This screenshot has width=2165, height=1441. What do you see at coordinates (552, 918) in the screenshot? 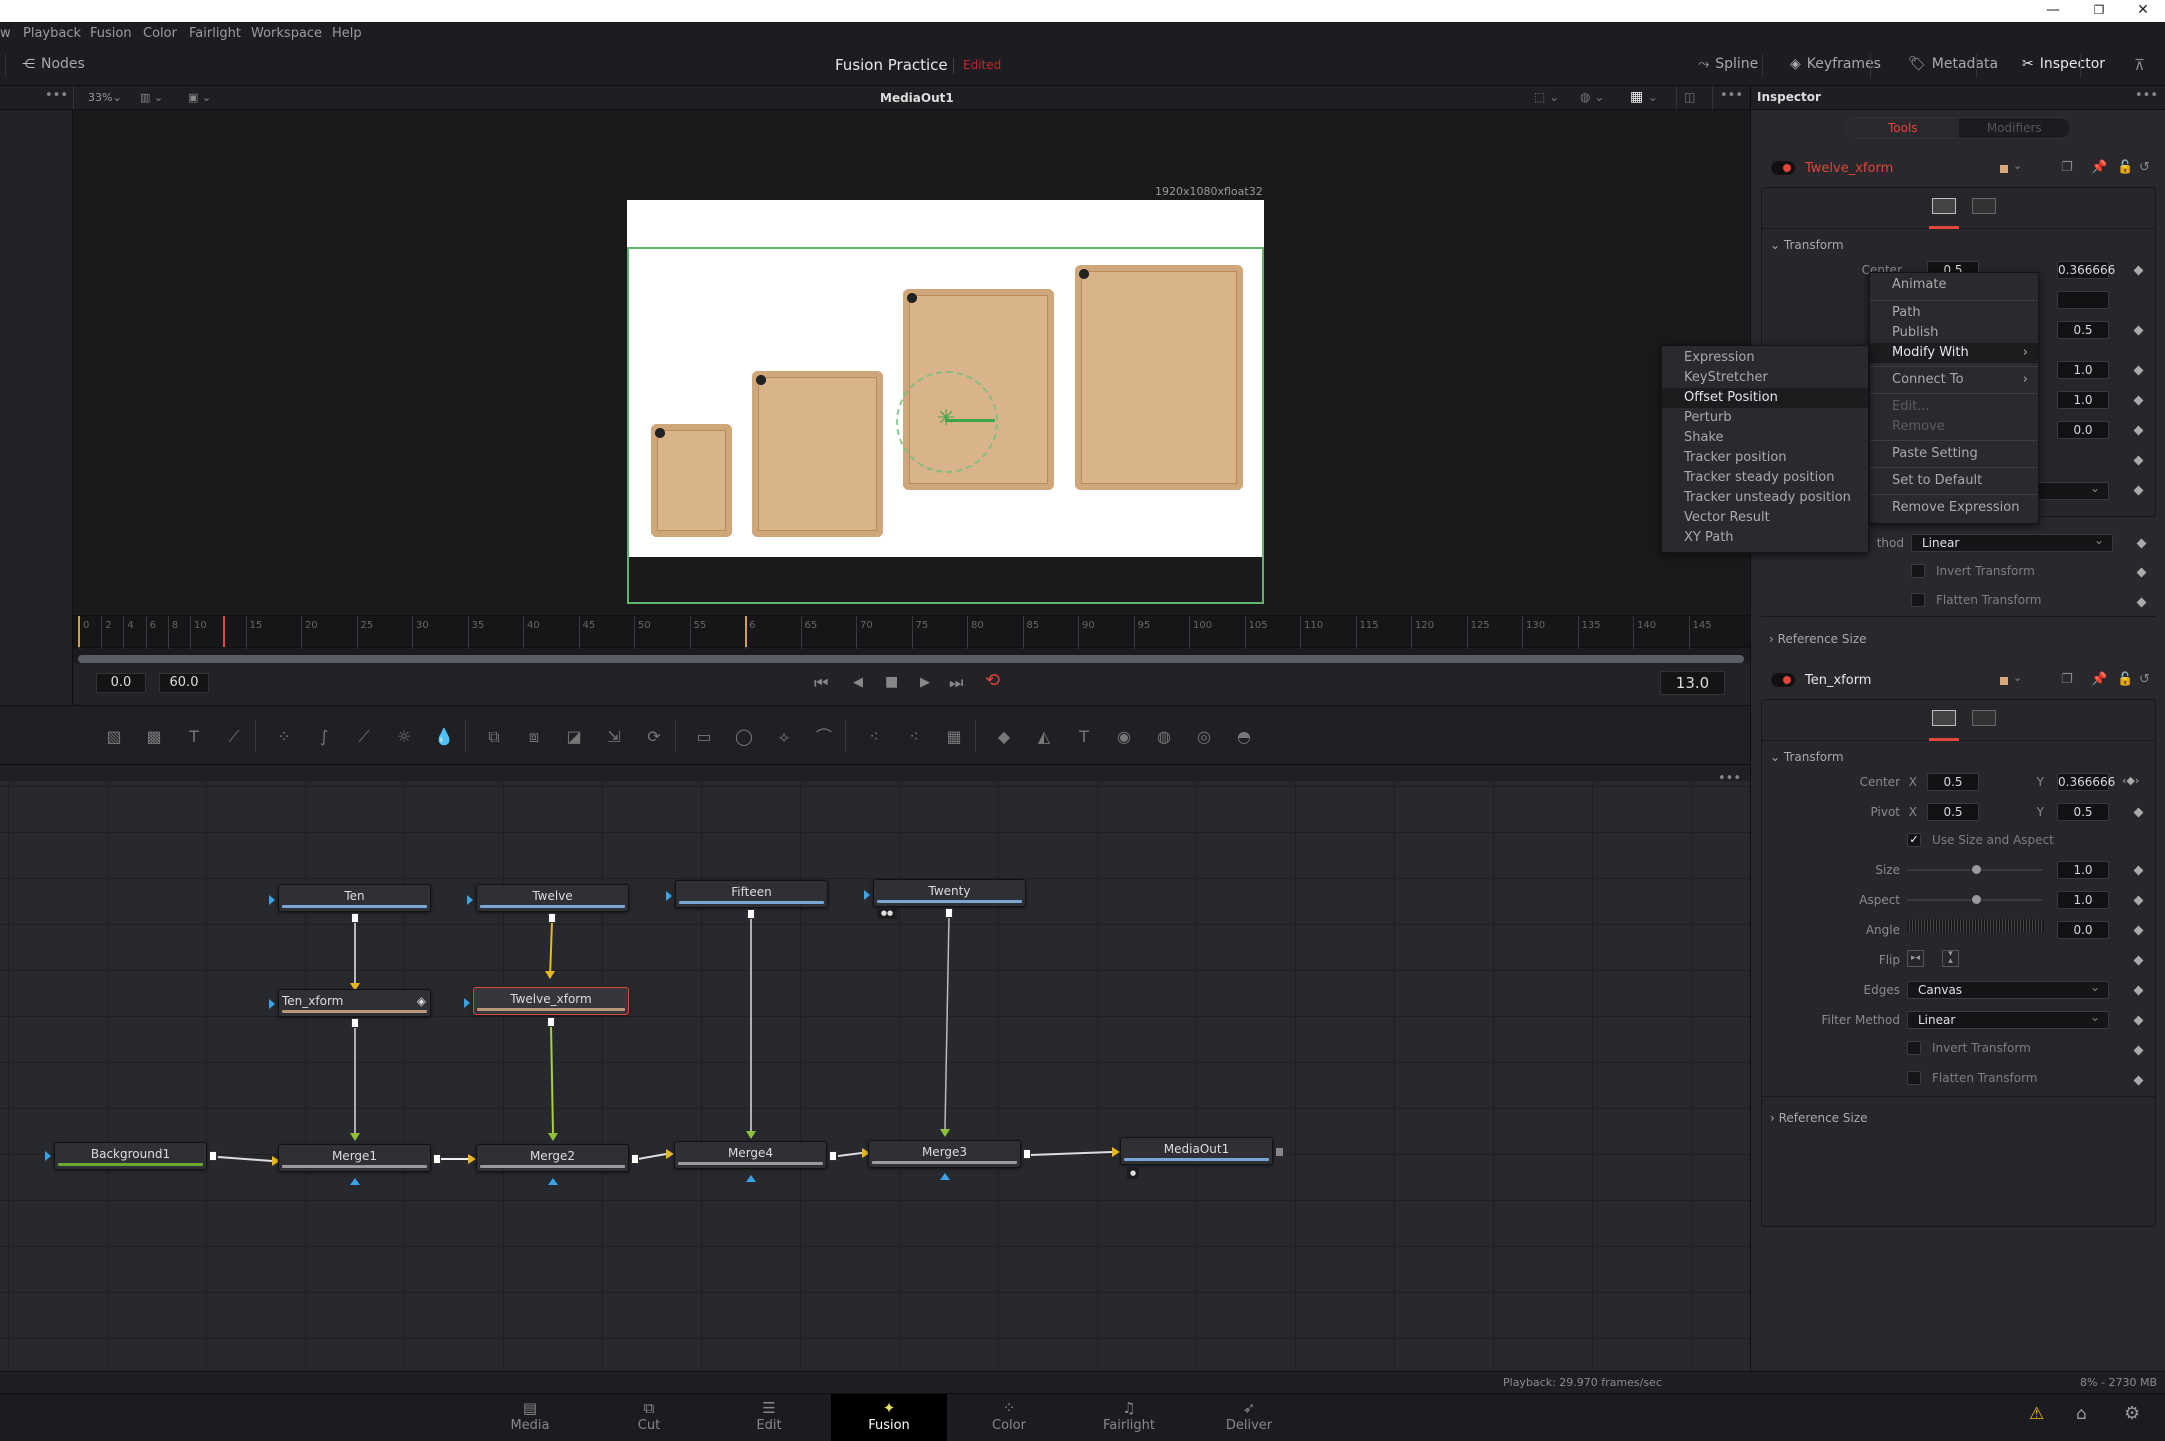
I see `node-output-twelve` at bounding box center [552, 918].